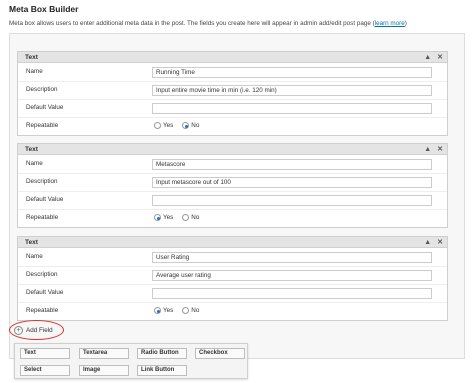  I want to click on description-row: Description Average user rating, so click(232, 276).